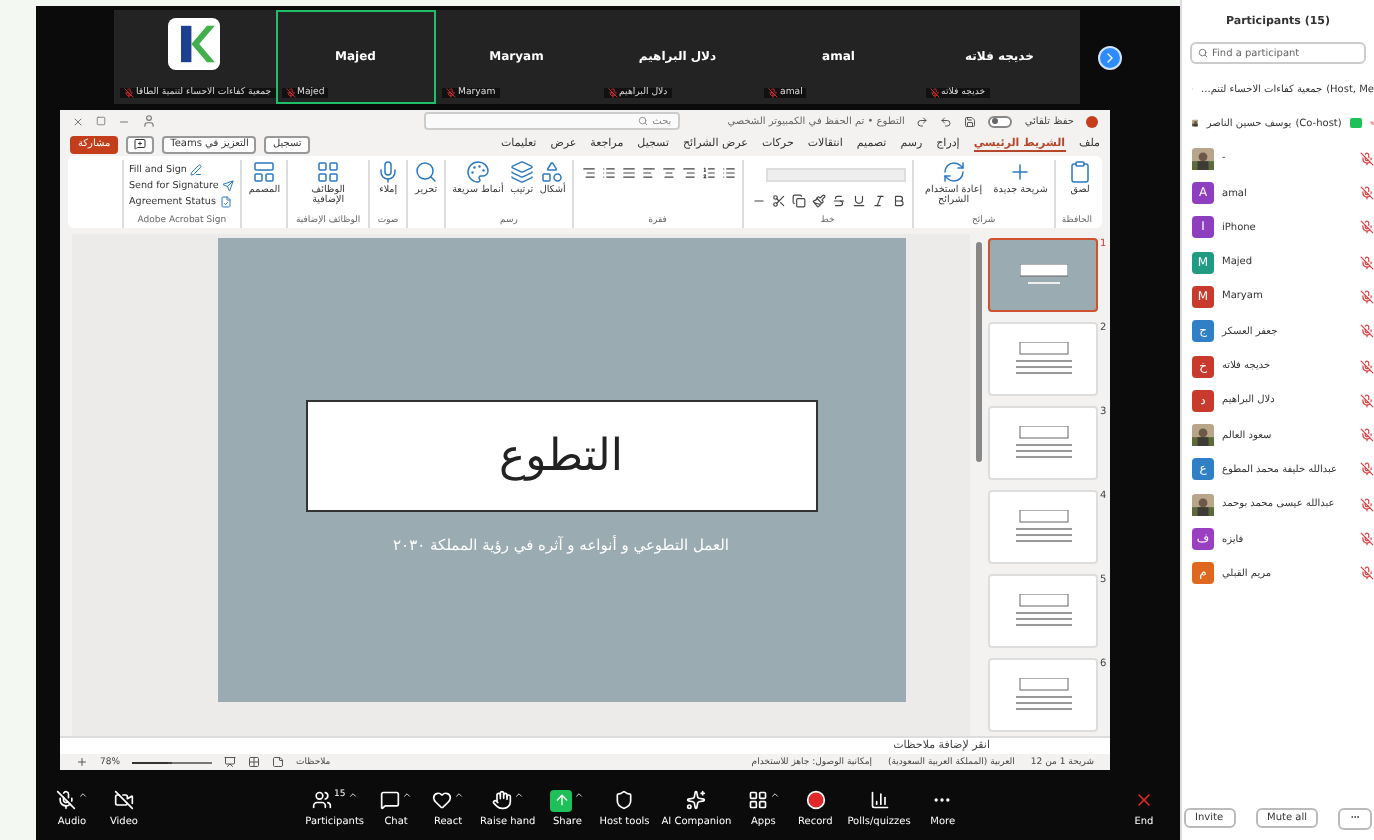  Describe the element at coordinates (1000, 121) in the screenshot. I see `autosave-toggle` at that location.